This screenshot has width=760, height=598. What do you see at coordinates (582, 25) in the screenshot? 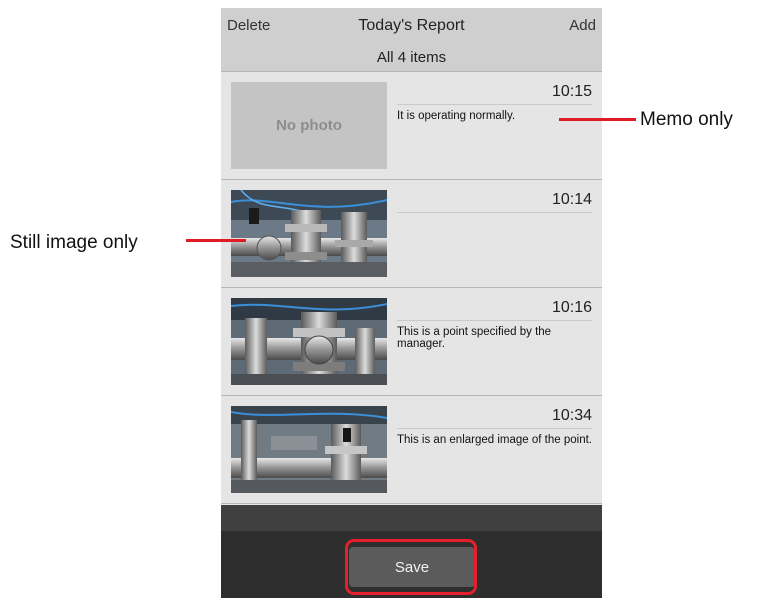
I see `add-button: Add` at bounding box center [582, 25].